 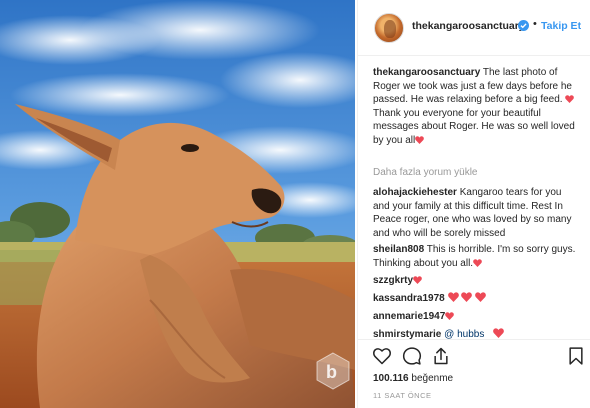 What do you see at coordinates (412, 356) in the screenshot?
I see `comment-icon` at bounding box center [412, 356].